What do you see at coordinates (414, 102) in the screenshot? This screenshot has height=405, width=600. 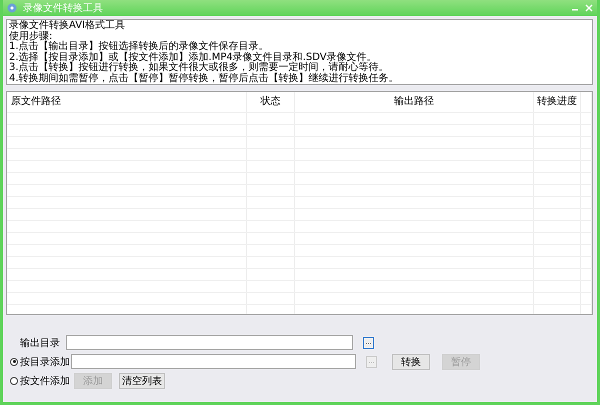 I see `column-header: 输出路径` at bounding box center [414, 102].